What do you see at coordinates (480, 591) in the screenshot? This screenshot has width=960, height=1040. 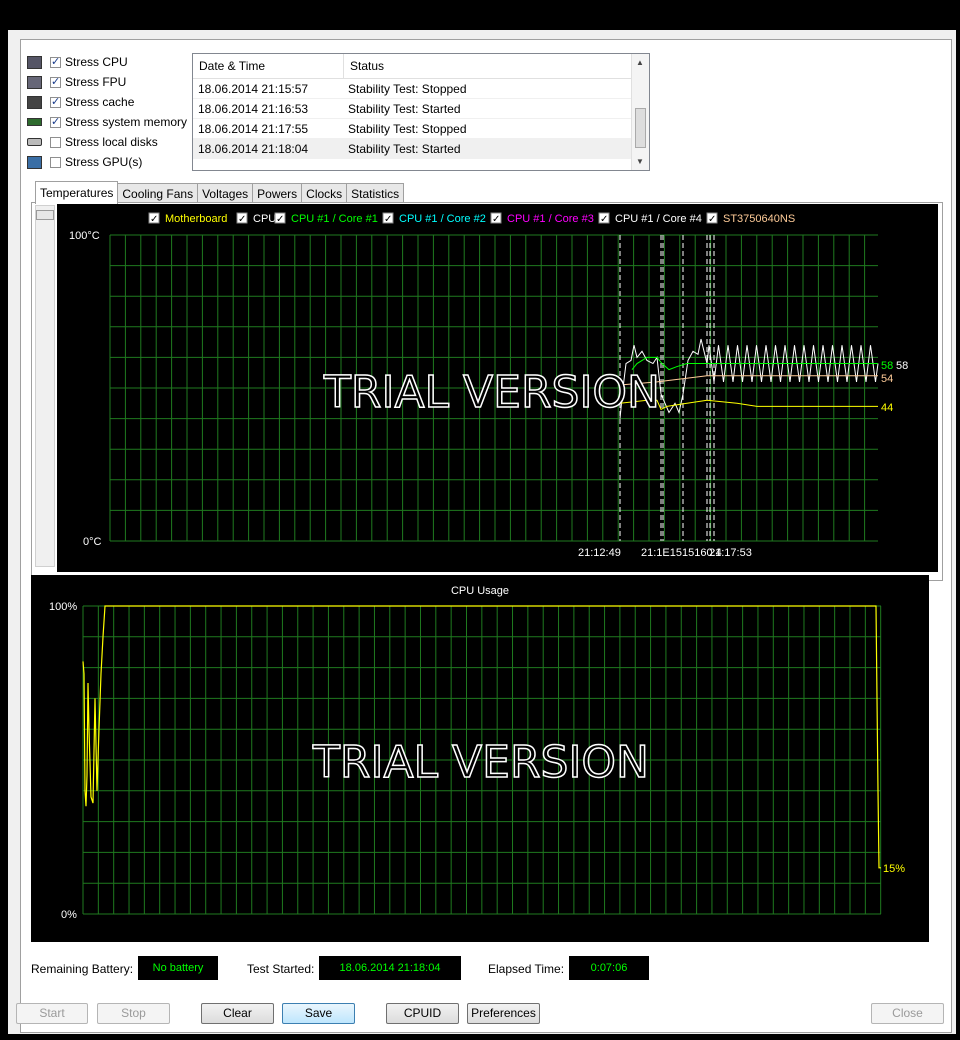 I see `chart-title: CPU Usage` at bounding box center [480, 591].